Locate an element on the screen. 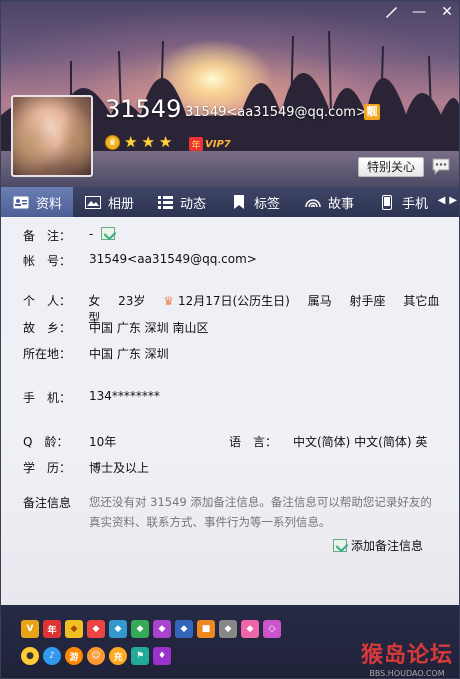  flag-icon: ⚑ is located at coordinates (140, 656).